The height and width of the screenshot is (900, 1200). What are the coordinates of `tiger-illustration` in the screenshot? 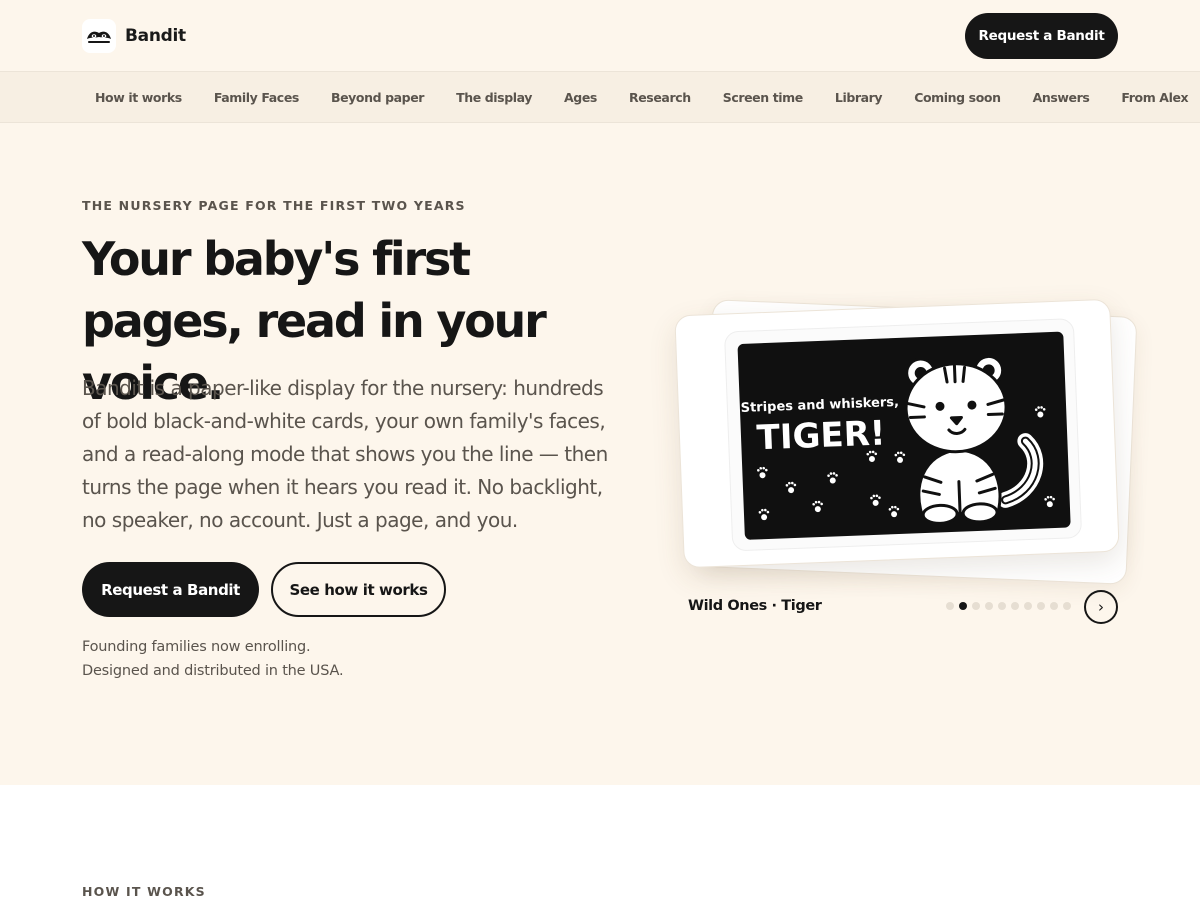 It's located at (974, 439).